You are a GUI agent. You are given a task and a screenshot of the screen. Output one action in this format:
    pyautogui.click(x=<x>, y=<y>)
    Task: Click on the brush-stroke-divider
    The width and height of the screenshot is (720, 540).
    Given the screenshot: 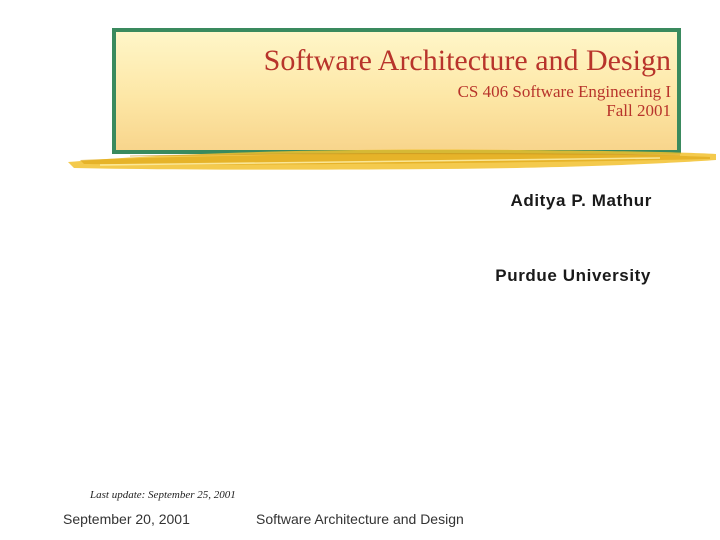 What is the action you would take?
    pyautogui.click(x=392, y=159)
    